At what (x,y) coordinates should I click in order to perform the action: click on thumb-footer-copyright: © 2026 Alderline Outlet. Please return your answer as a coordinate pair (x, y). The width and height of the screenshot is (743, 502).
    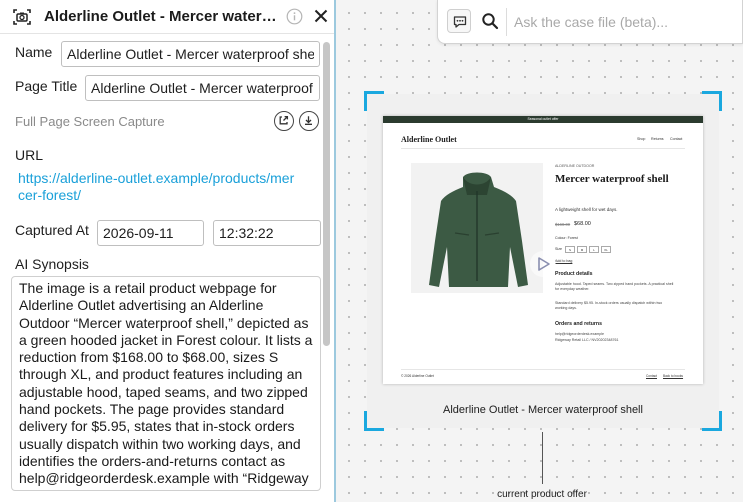
    Looking at the image, I should click on (417, 376).